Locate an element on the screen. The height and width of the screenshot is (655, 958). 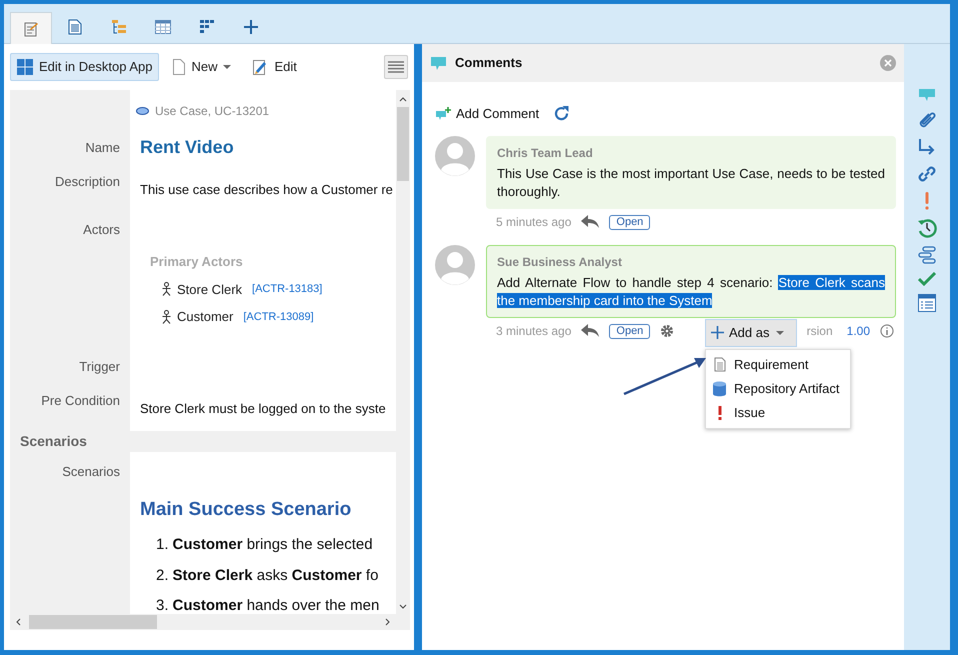
scroll-left-icon is located at coordinates (18, 622).